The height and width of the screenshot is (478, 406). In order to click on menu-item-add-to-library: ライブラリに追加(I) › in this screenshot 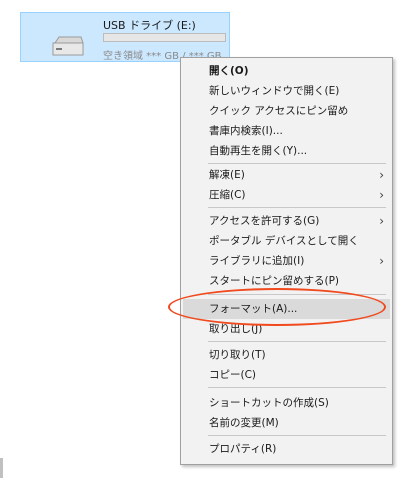, I will do `click(286, 261)`.